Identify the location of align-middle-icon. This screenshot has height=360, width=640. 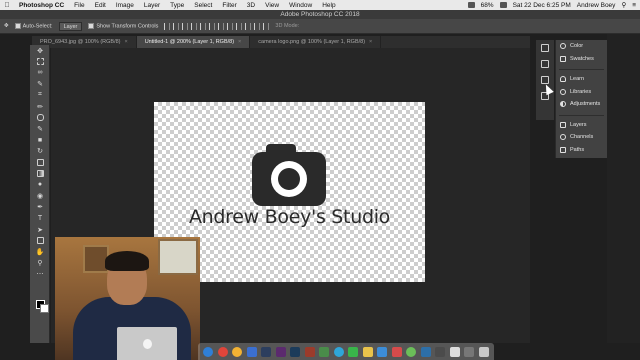
(176, 26).